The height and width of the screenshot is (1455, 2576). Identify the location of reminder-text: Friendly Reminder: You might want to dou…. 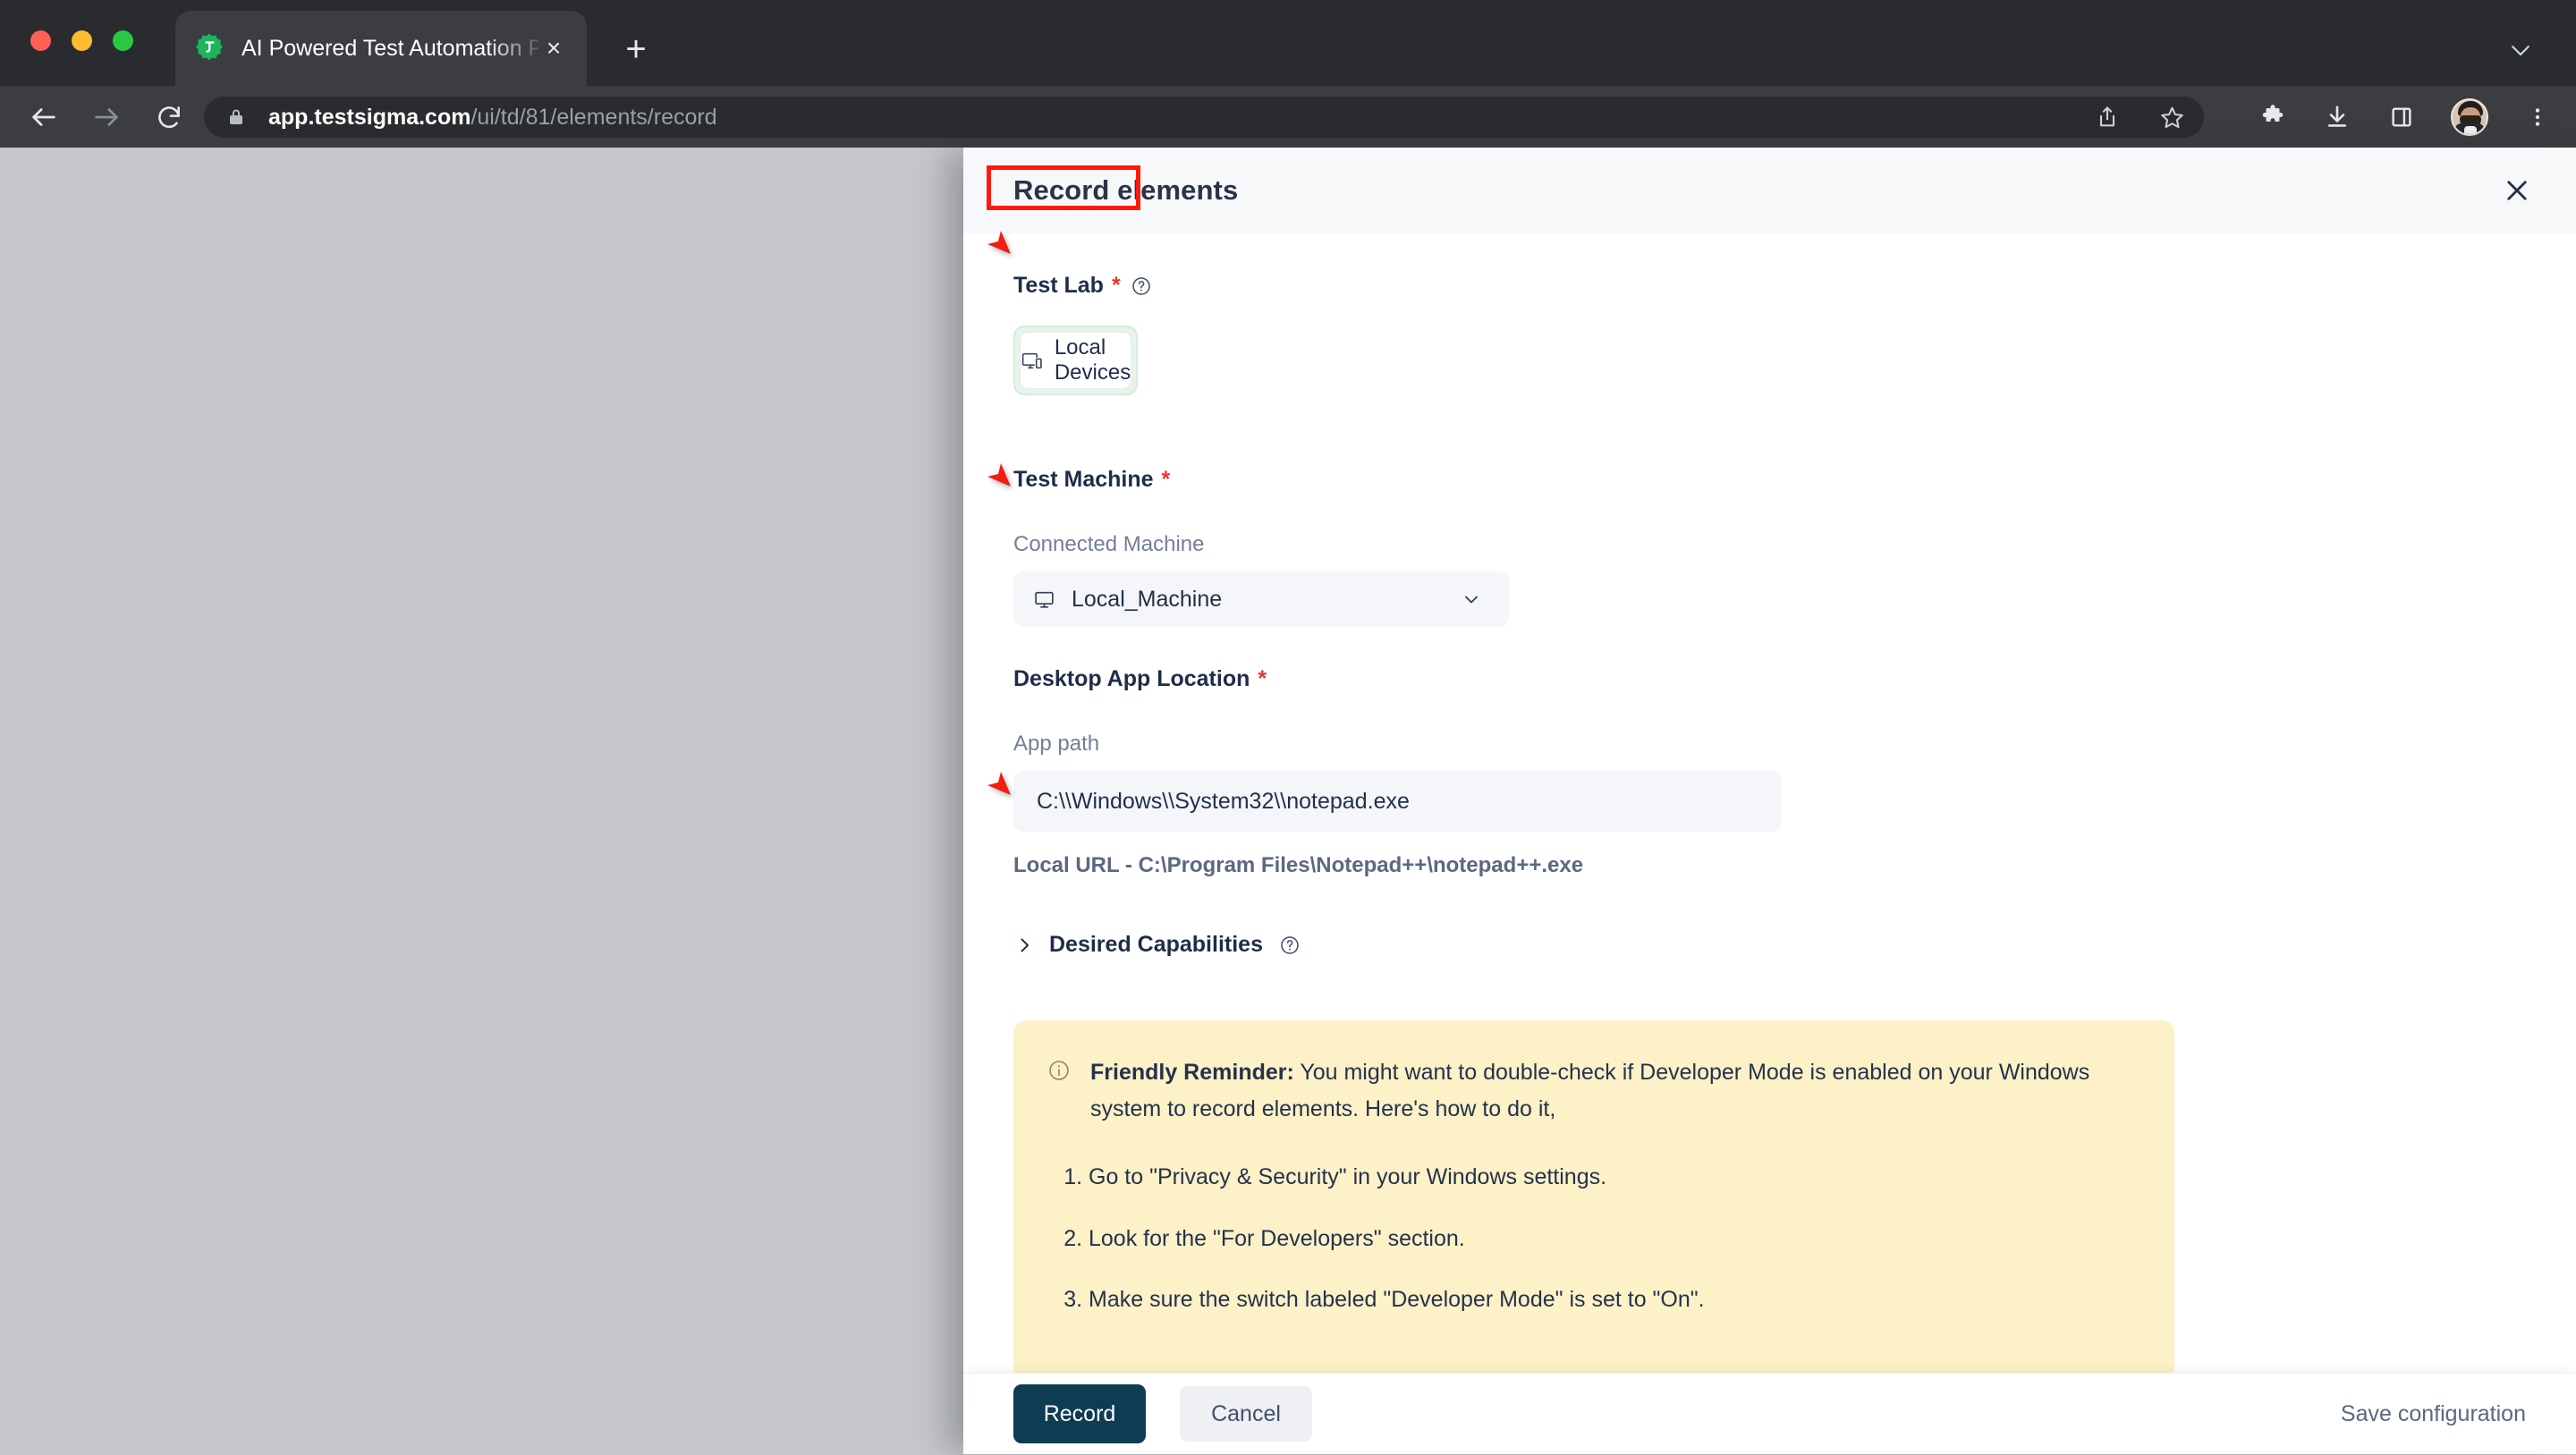
(1612, 1090).